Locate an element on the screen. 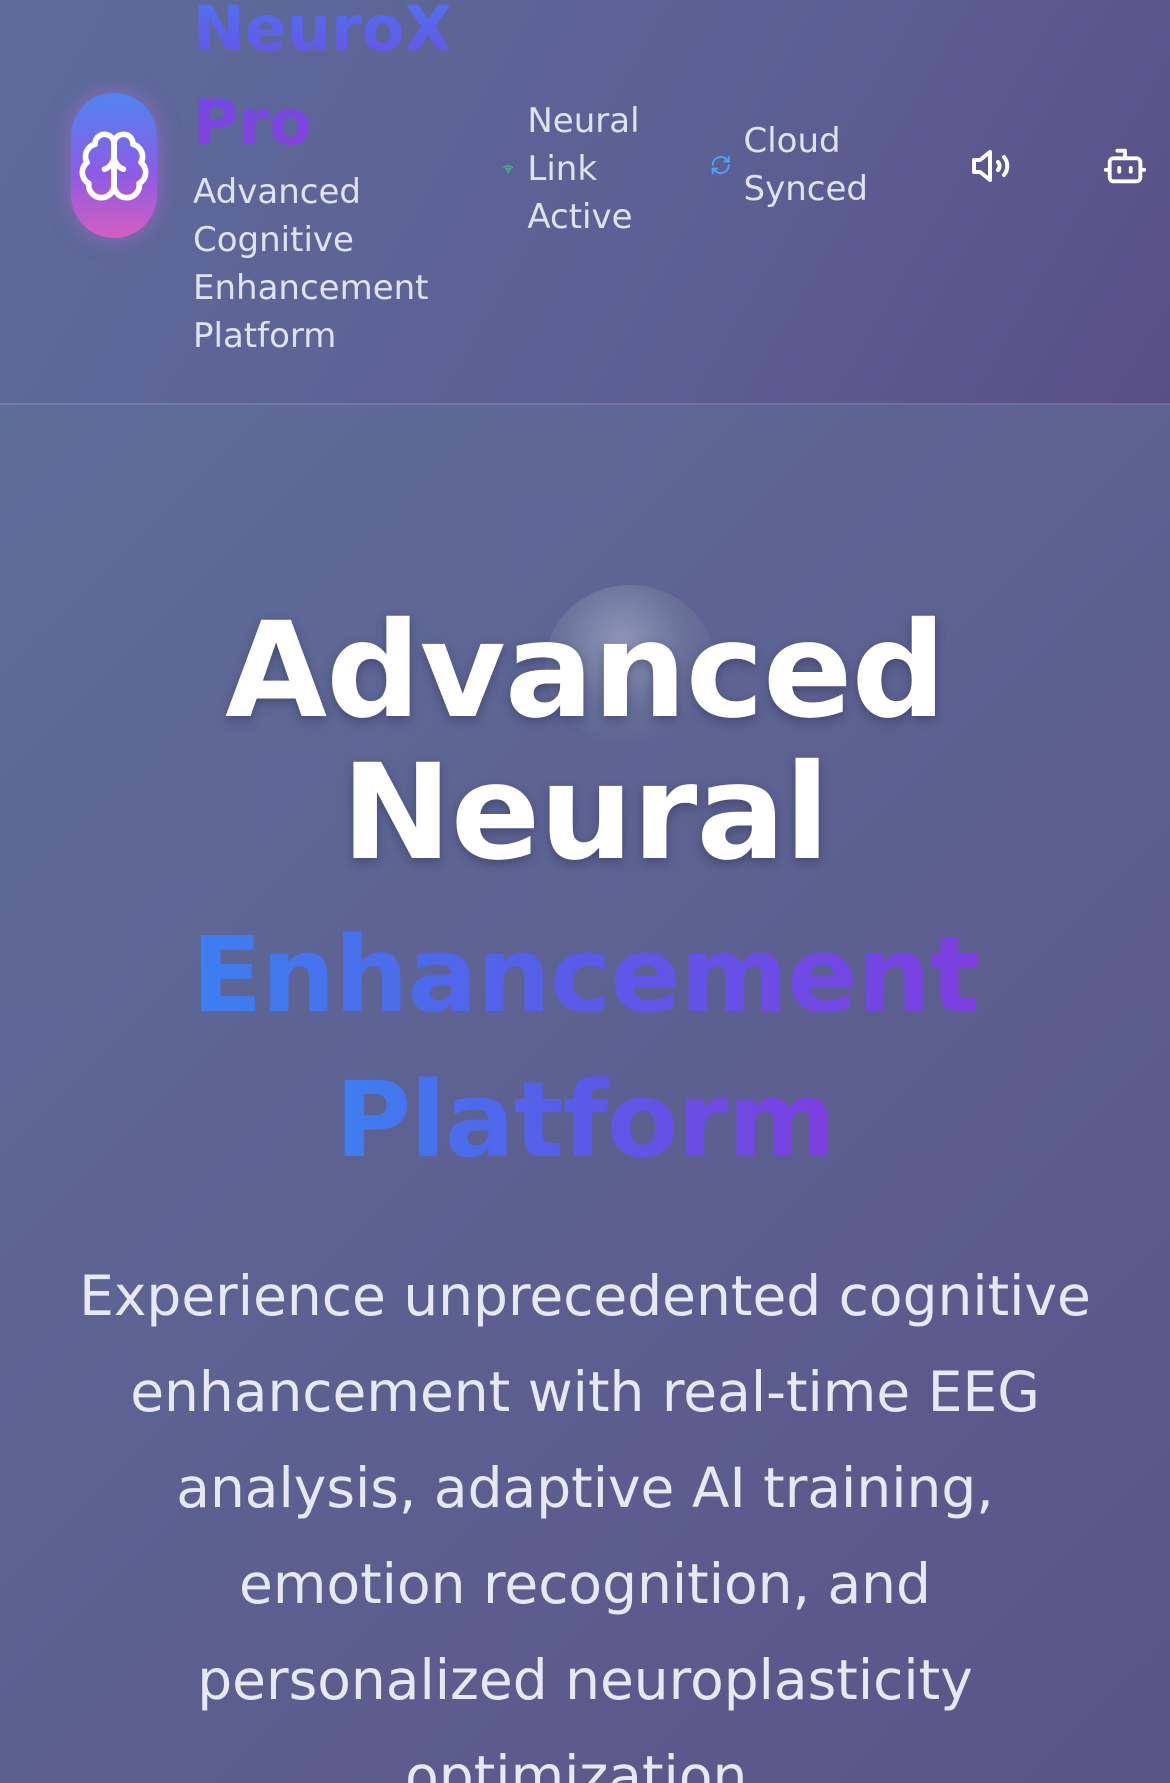 Image resolution: width=1170 pixels, height=1783 pixels. volume-icon is located at coordinates (991, 166).